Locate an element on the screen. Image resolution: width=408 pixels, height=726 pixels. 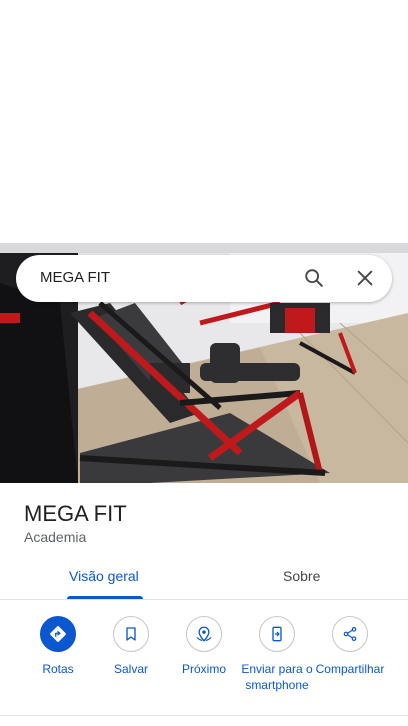
place-title: MEGA FIT is located at coordinates (75, 513).